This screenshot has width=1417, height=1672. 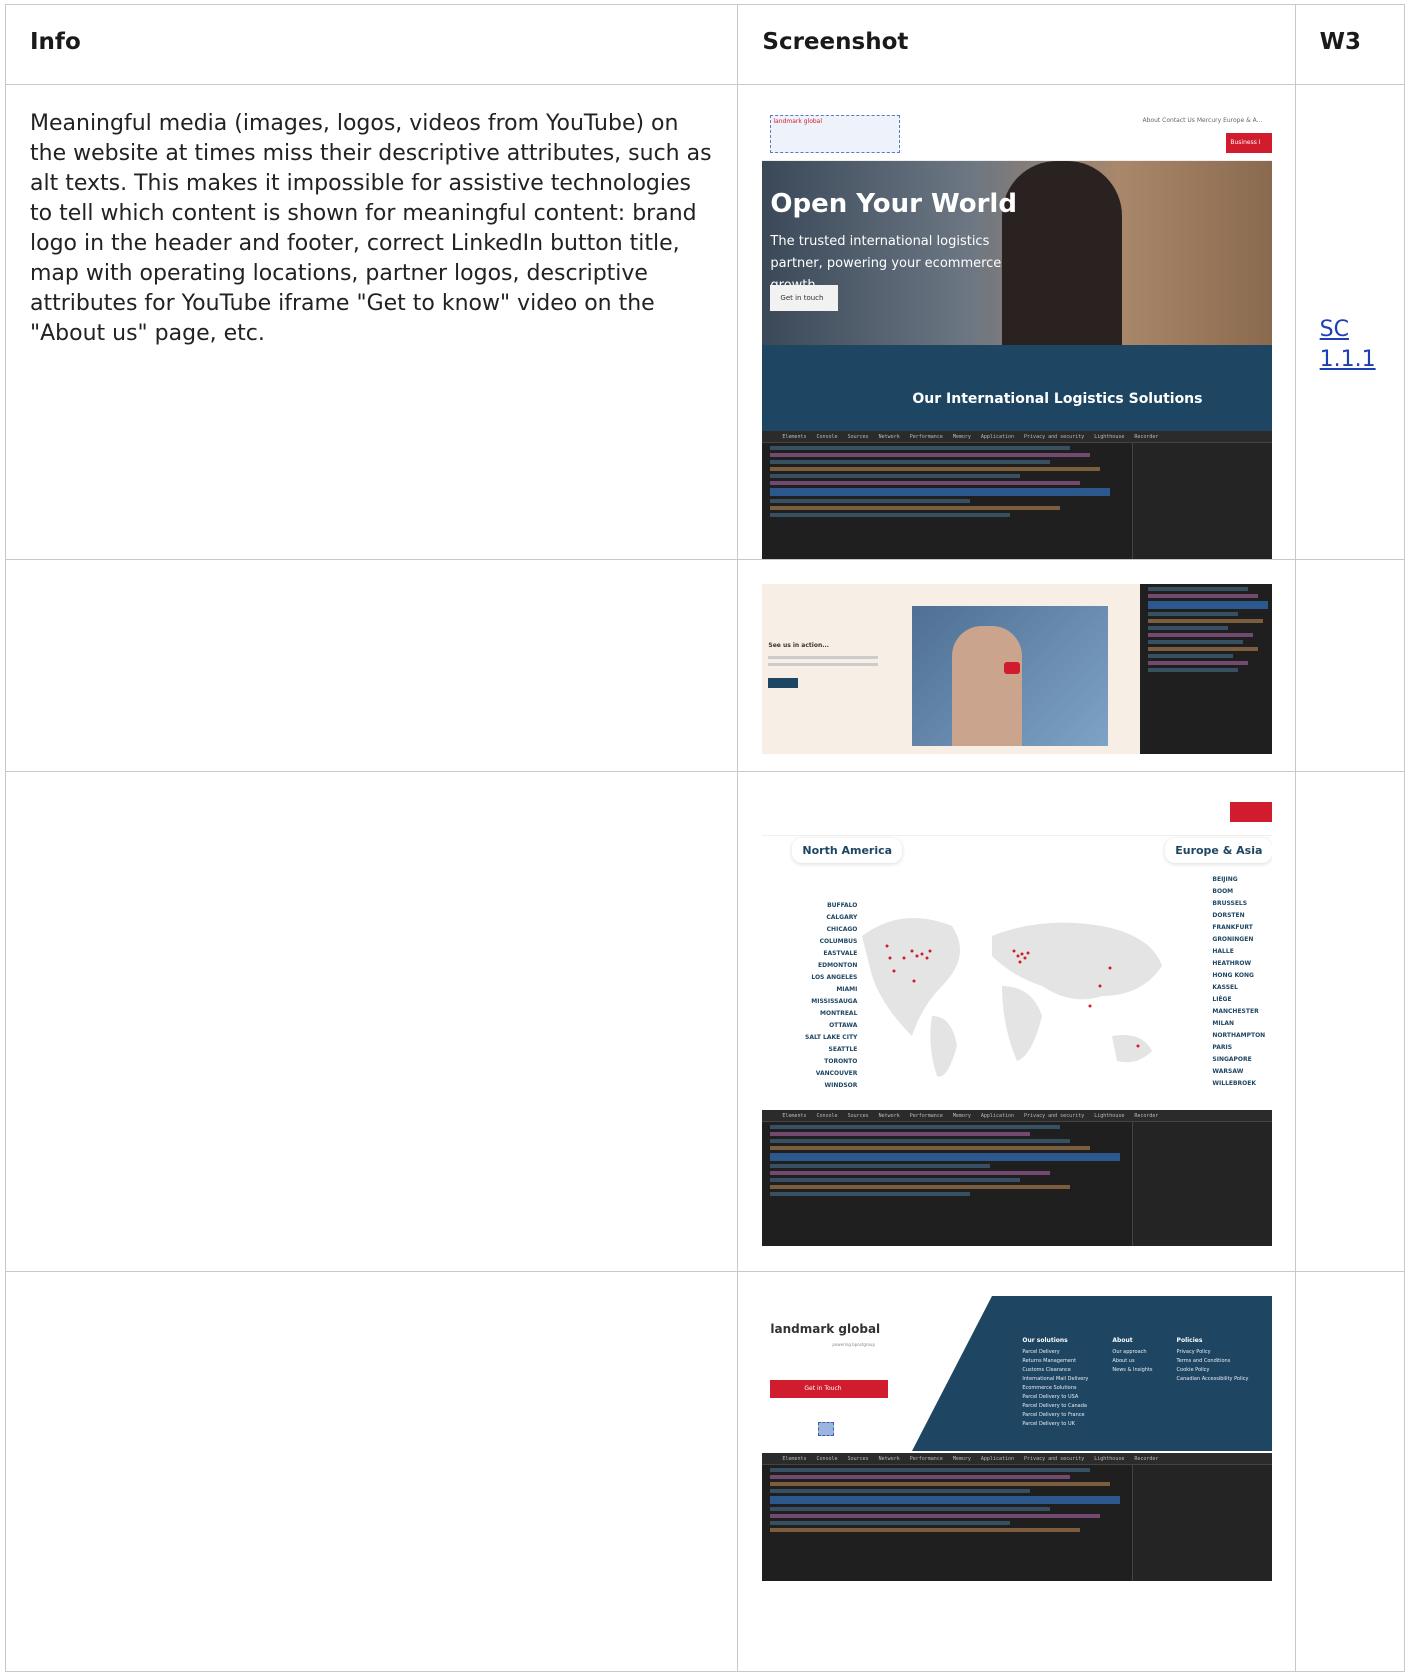 What do you see at coordinates (841, 1061) in the screenshot?
I see `city-label: TORONTO` at bounding box center [841, 1061].